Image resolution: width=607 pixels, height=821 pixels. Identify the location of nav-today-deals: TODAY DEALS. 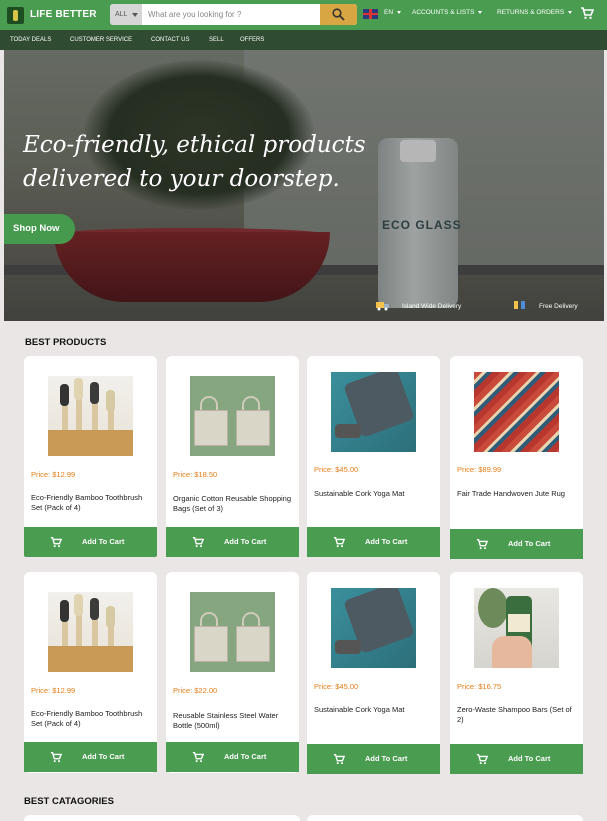
(30, 40).